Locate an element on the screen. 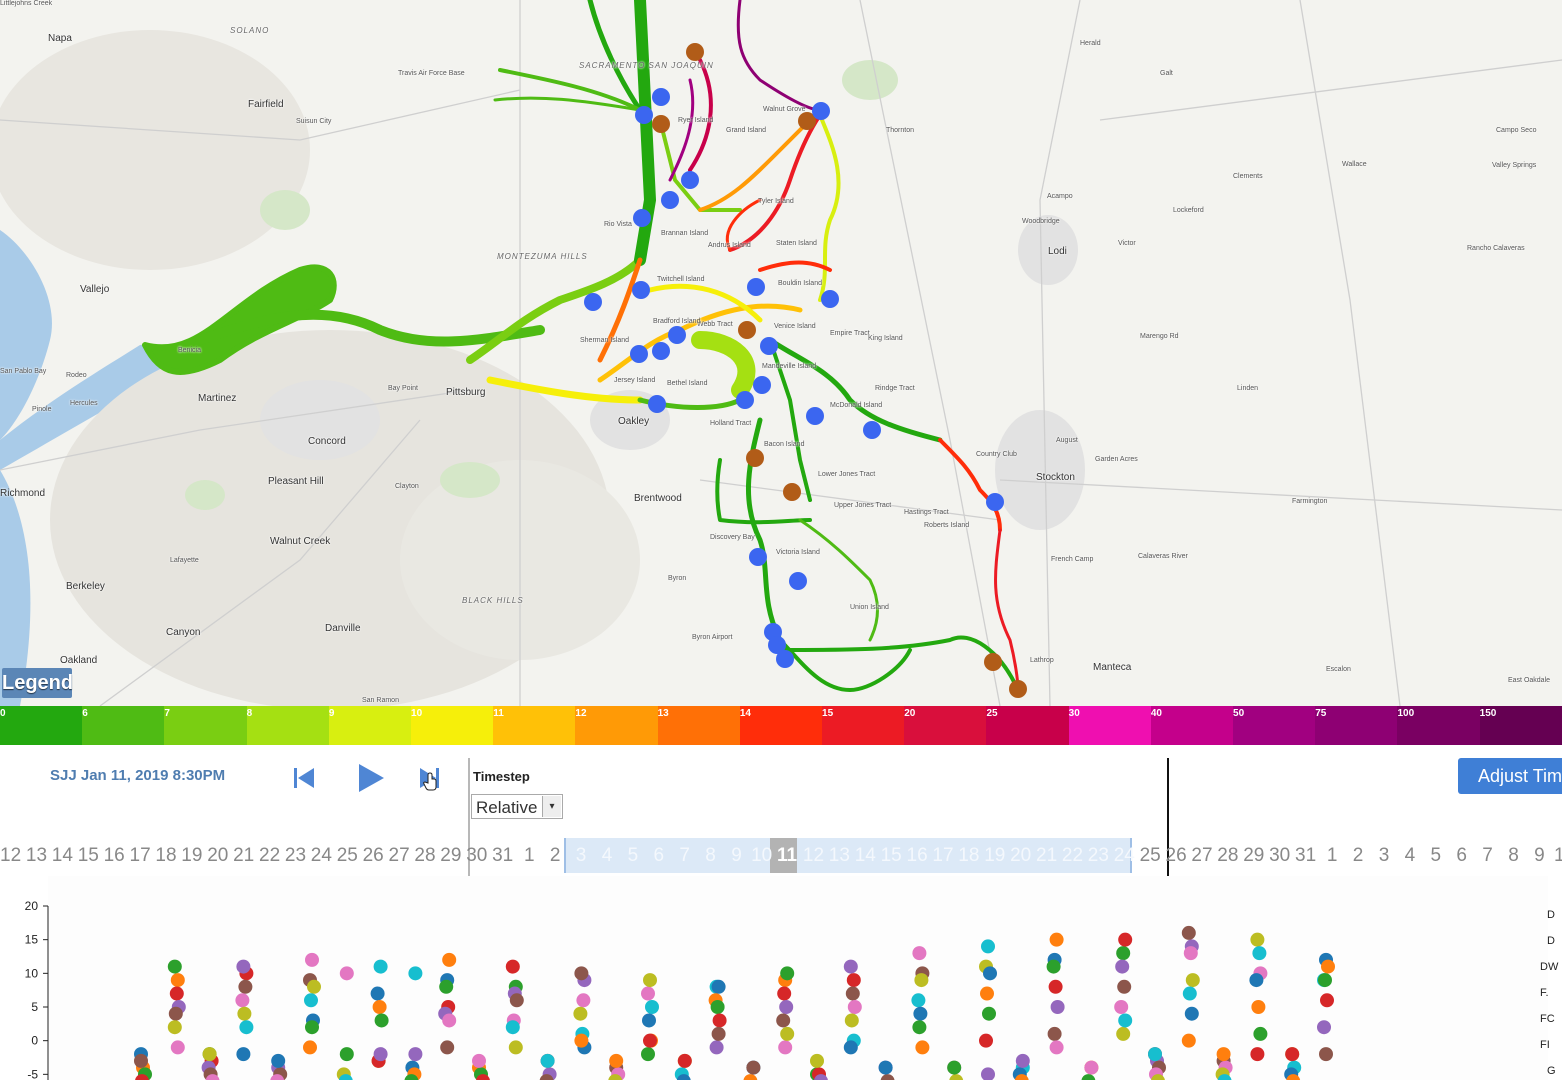 Image resolution: width=1562 pixels, height=1080 pixels. map-label: Roberts Island is located at coordinates (947, 525).